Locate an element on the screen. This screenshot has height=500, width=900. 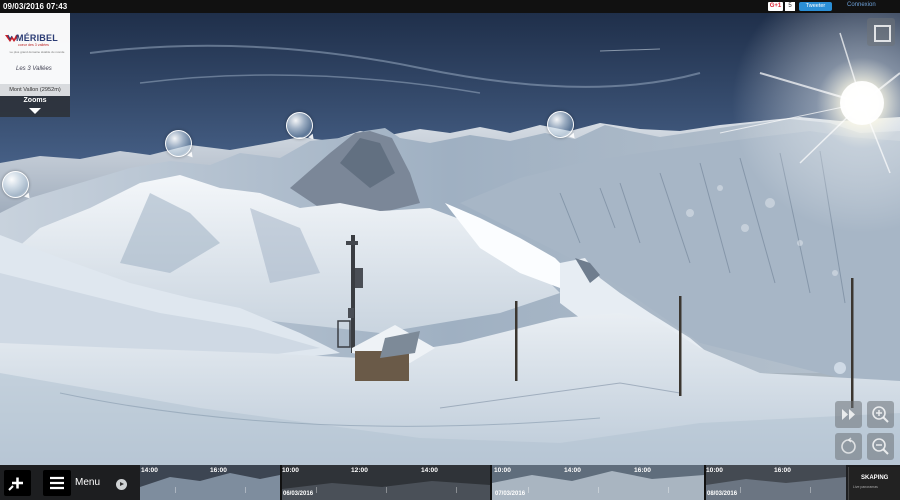
menu-icon is located at coordinates (57, 483).